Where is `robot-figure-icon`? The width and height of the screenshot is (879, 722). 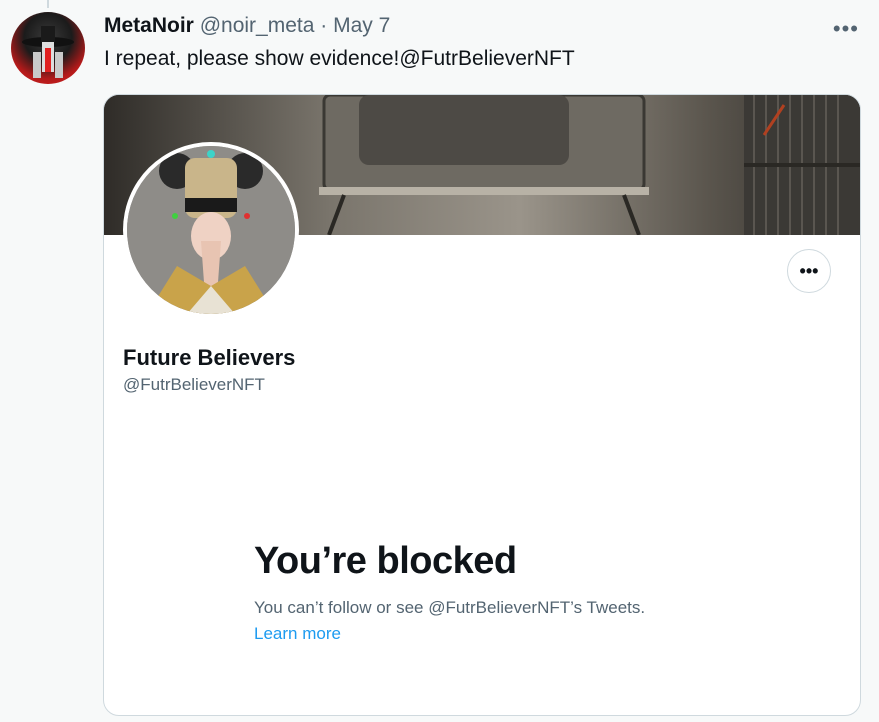 robot-figure-icon is located at coordinates (211, 230).